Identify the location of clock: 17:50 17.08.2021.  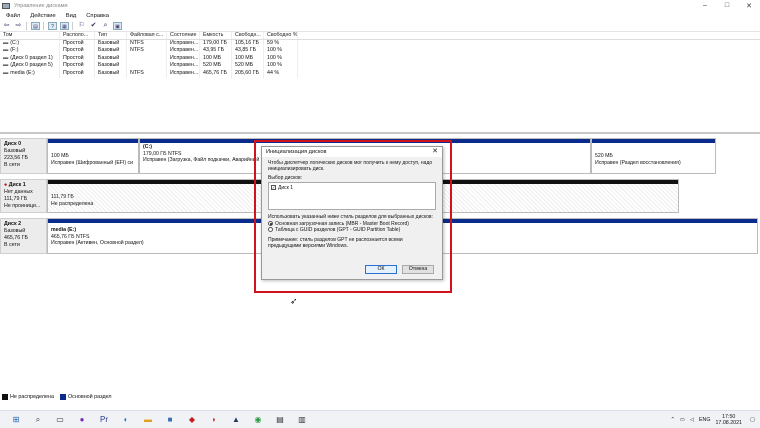
(728, 420).